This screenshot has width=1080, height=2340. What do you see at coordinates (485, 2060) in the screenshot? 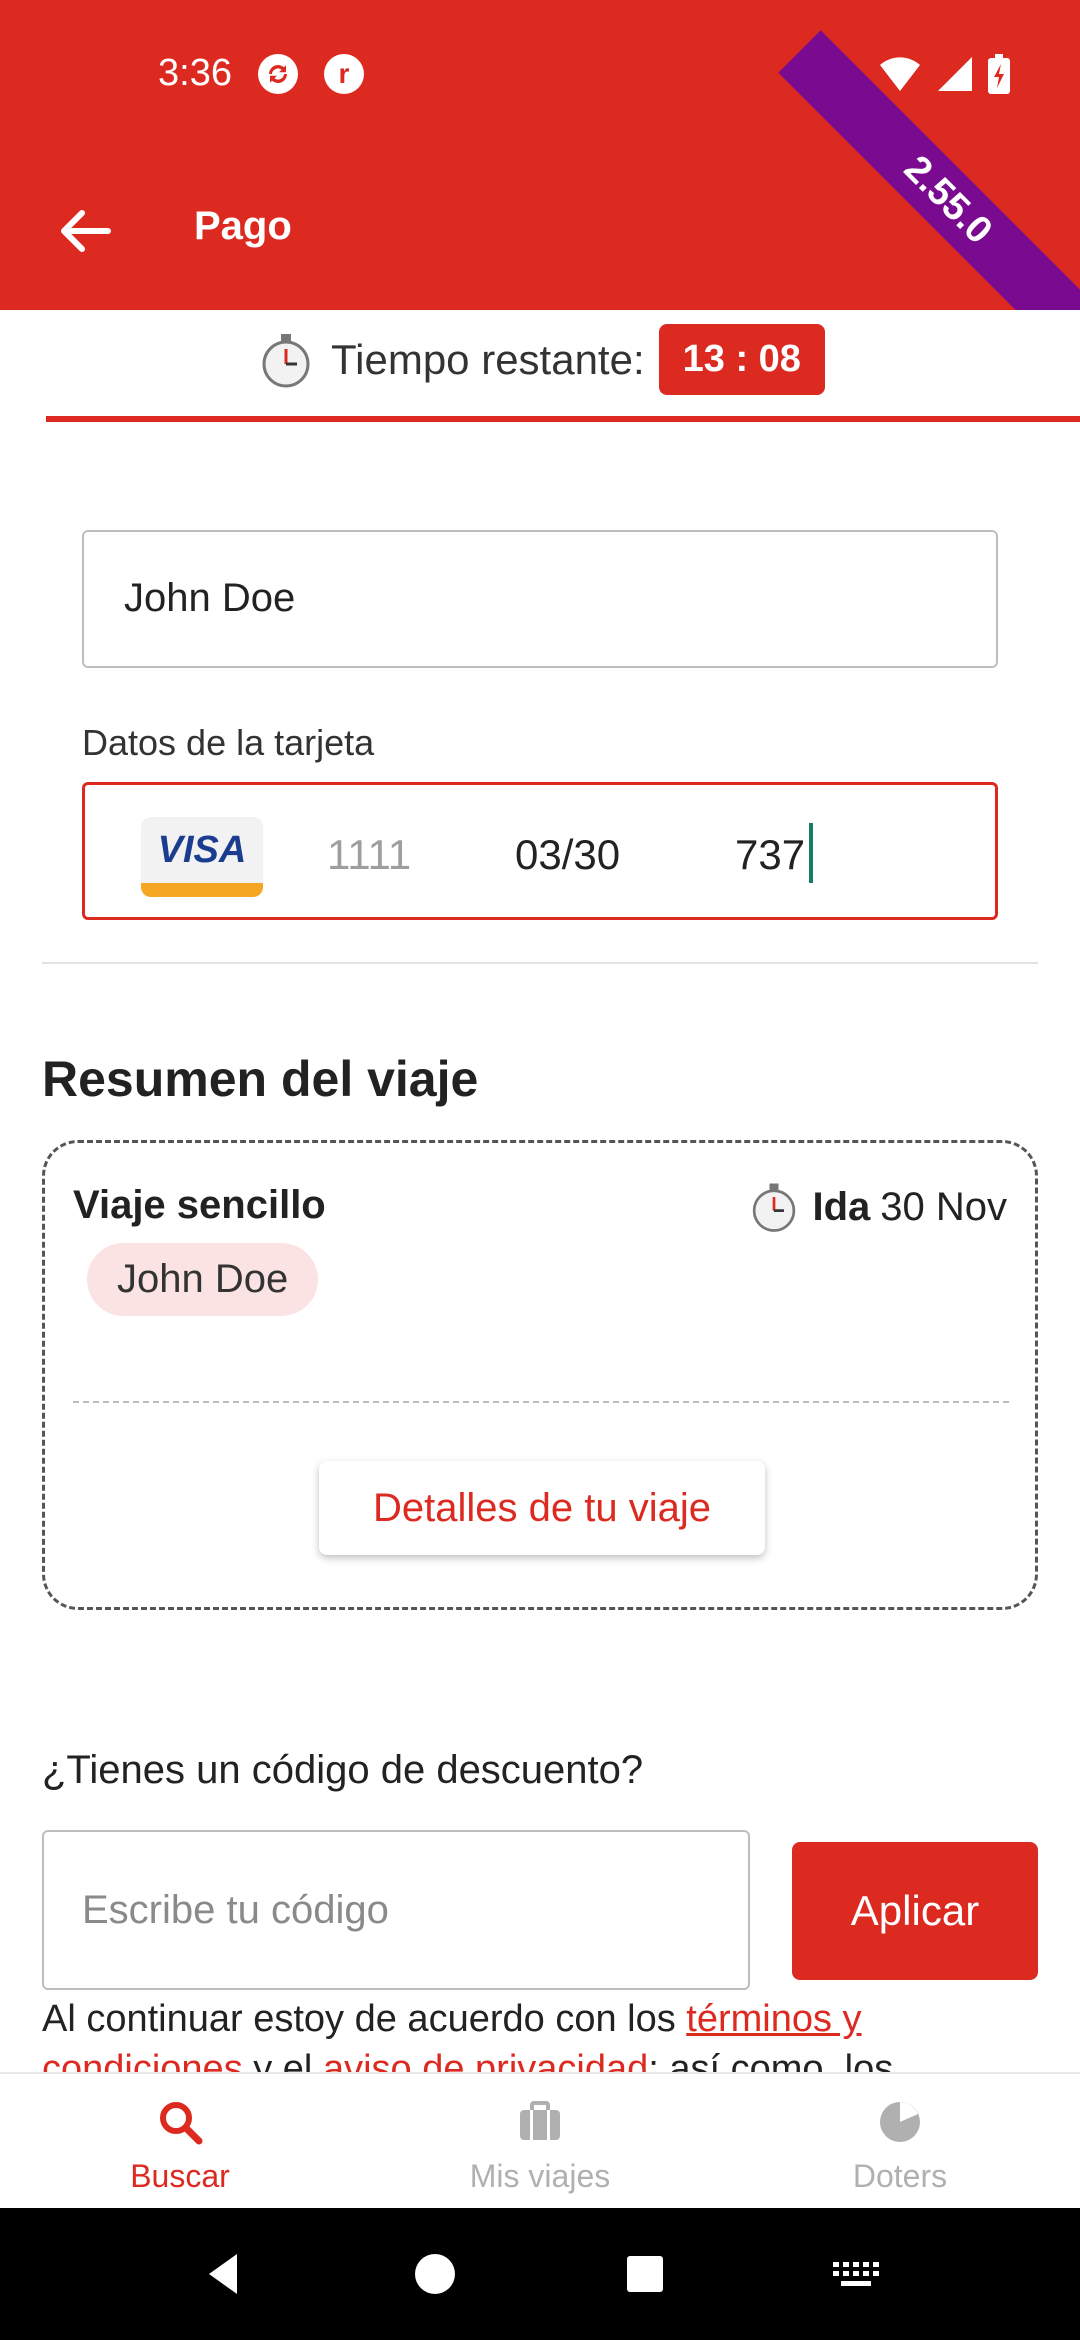
I see `privacy-link: aviso de privacidad` at bounding box center [485, 2060].